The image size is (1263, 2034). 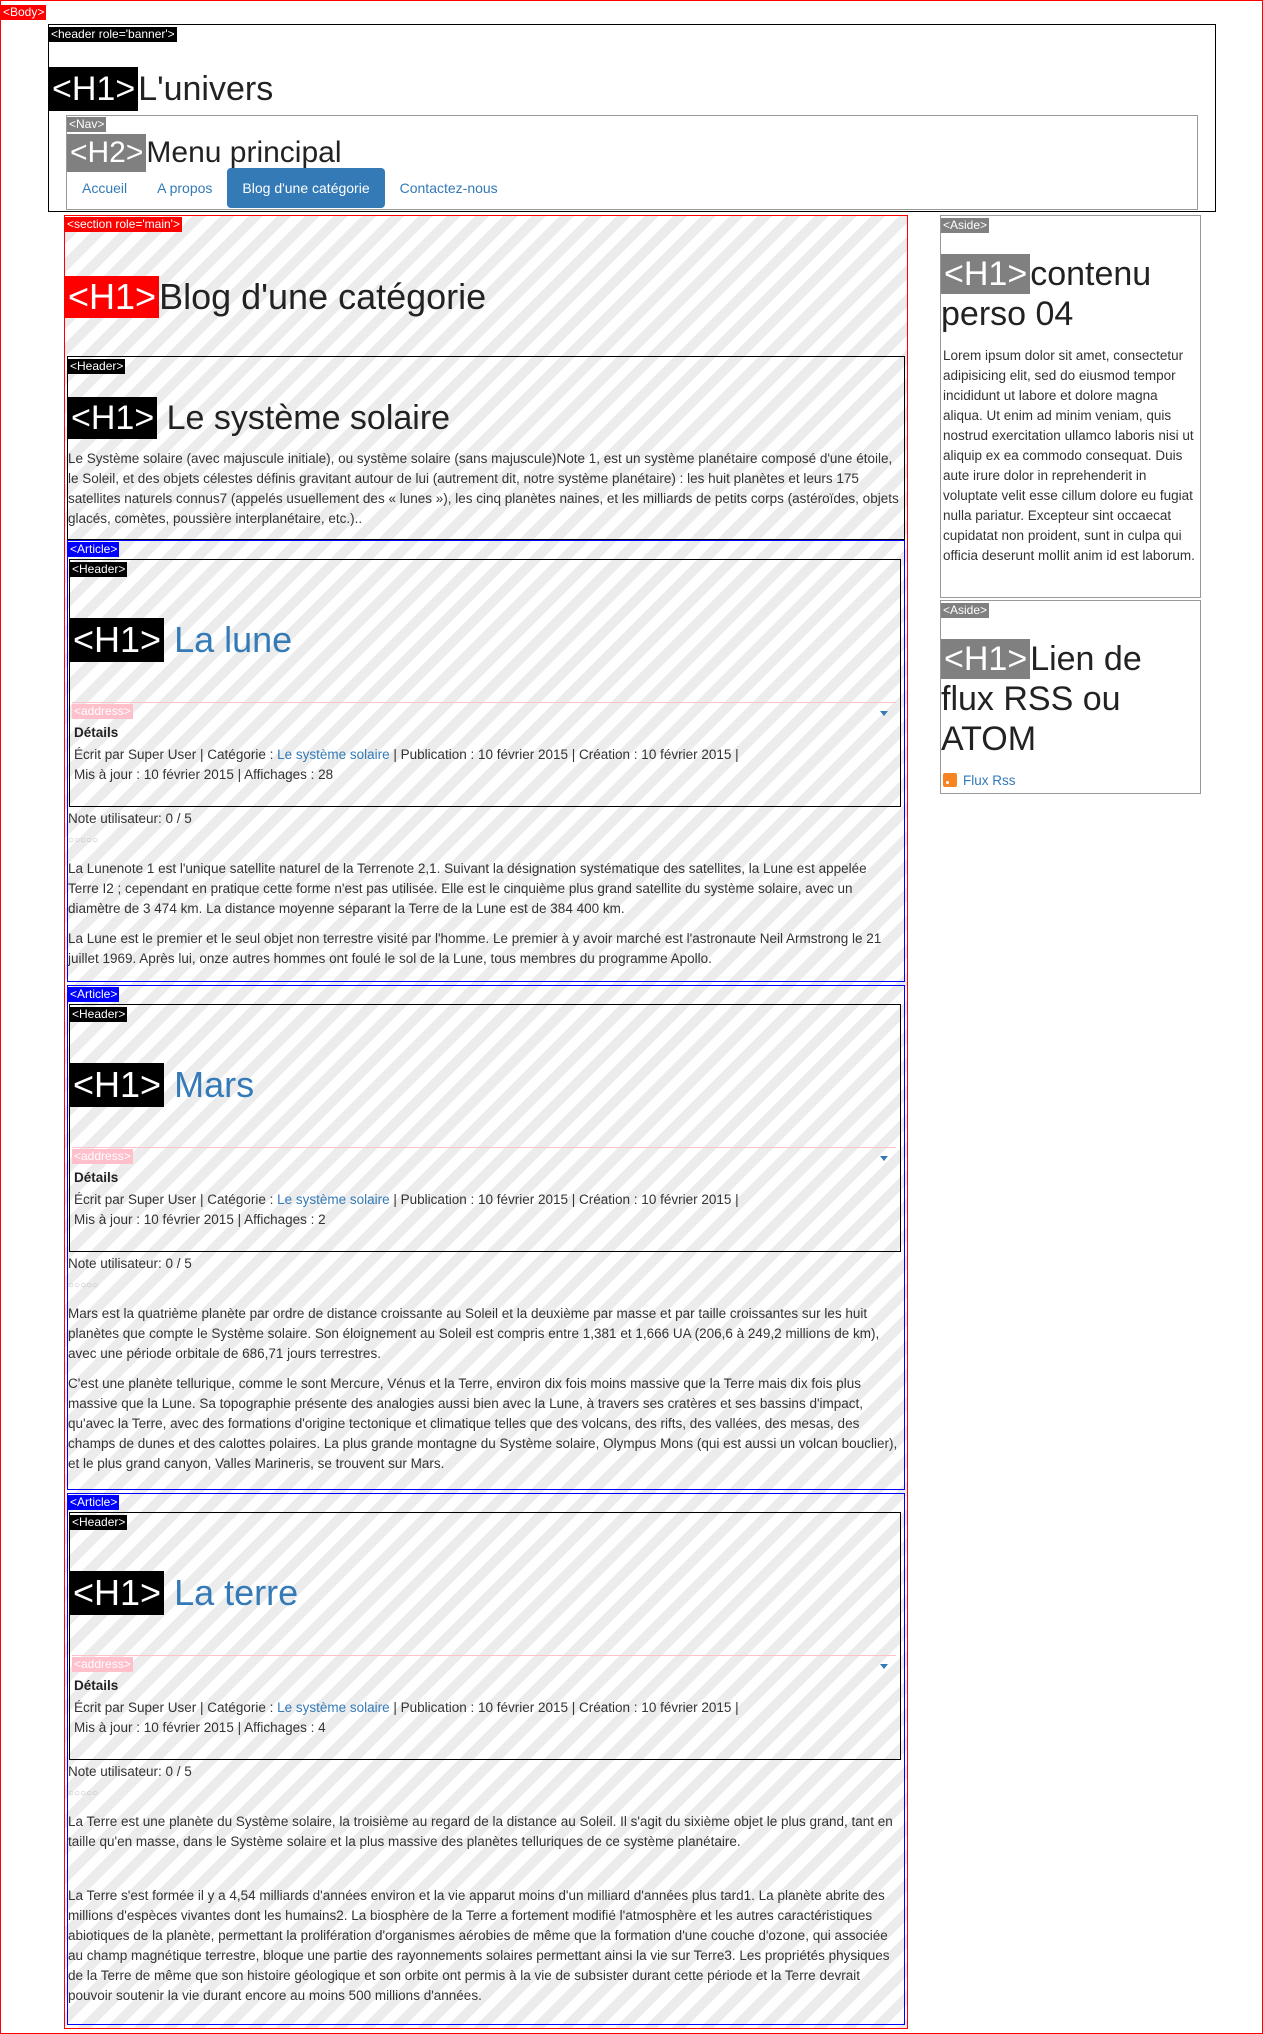 What do you see at coordinates (107, 153) in the screenshot?
I see `h2-tag: <H2>` at bounding box center [107, 153].